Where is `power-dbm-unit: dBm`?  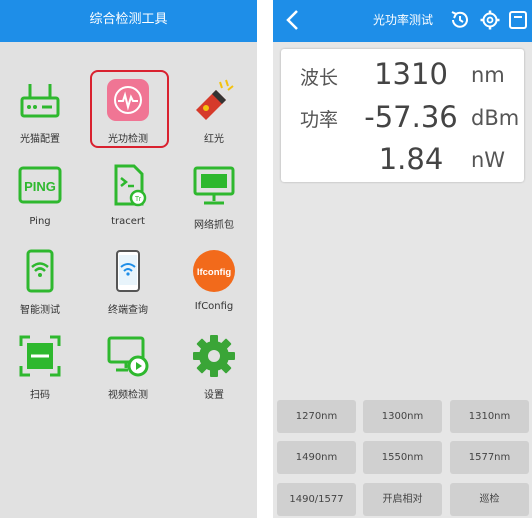 power-dbm-unit: dBm is located at coordinates (495, 118).